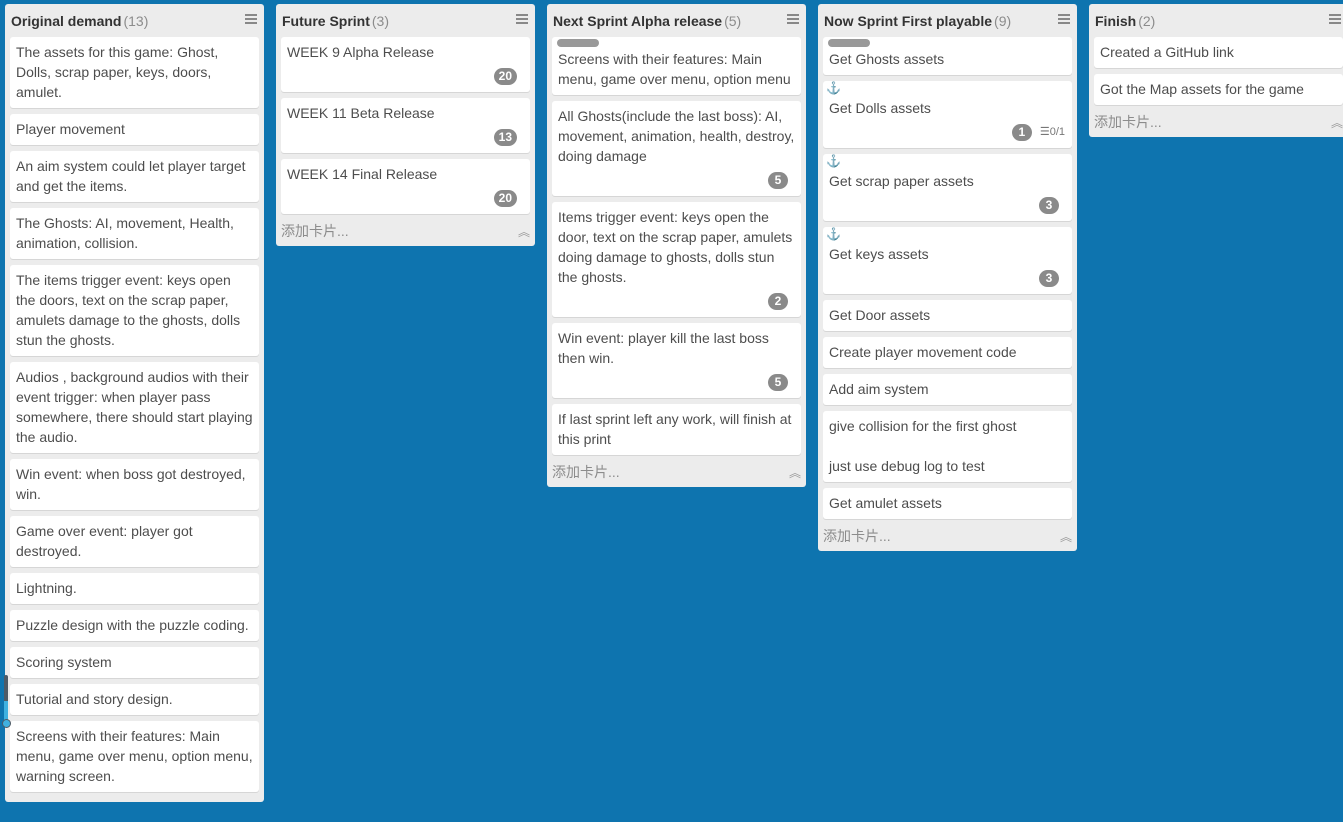  What do you see at coordinates (1218, 20) in the screenshot?
I see `list-header: Finish (2)` at bounding box center [1218, 20].